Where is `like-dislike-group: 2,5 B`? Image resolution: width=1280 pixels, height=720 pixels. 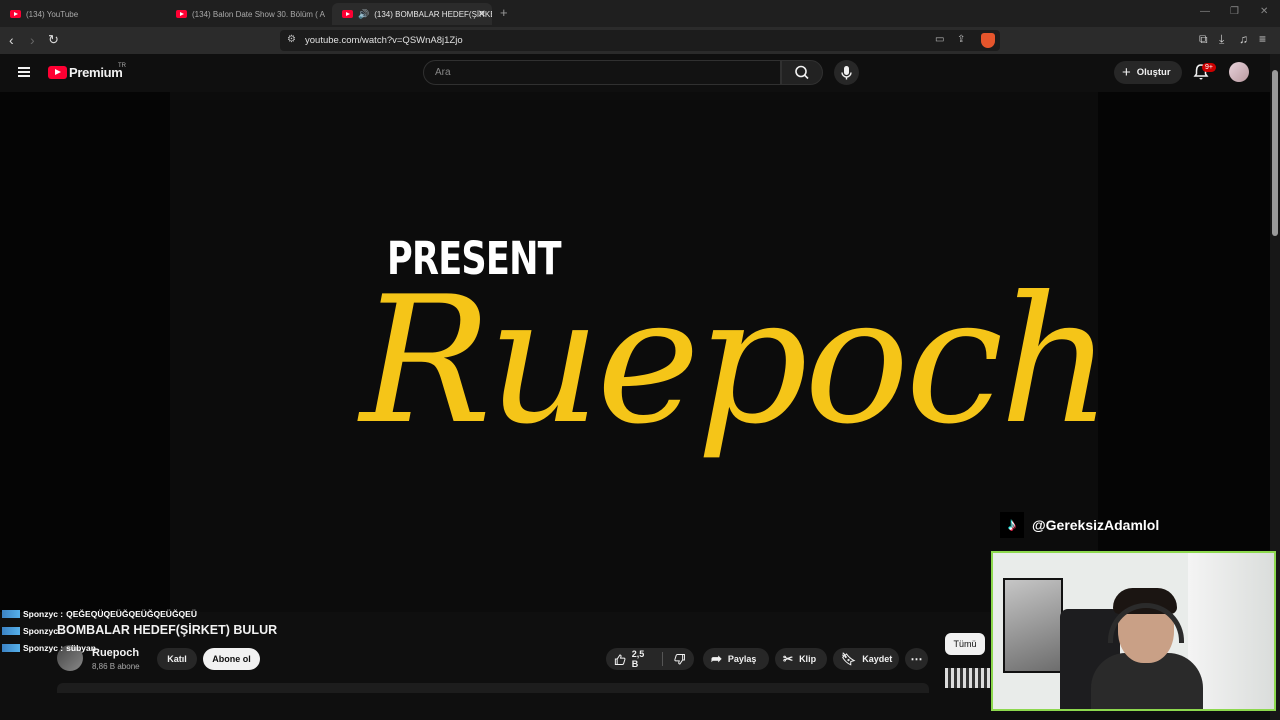 like-dislike-group: 2,5 B is located at coordinates (650, 659).